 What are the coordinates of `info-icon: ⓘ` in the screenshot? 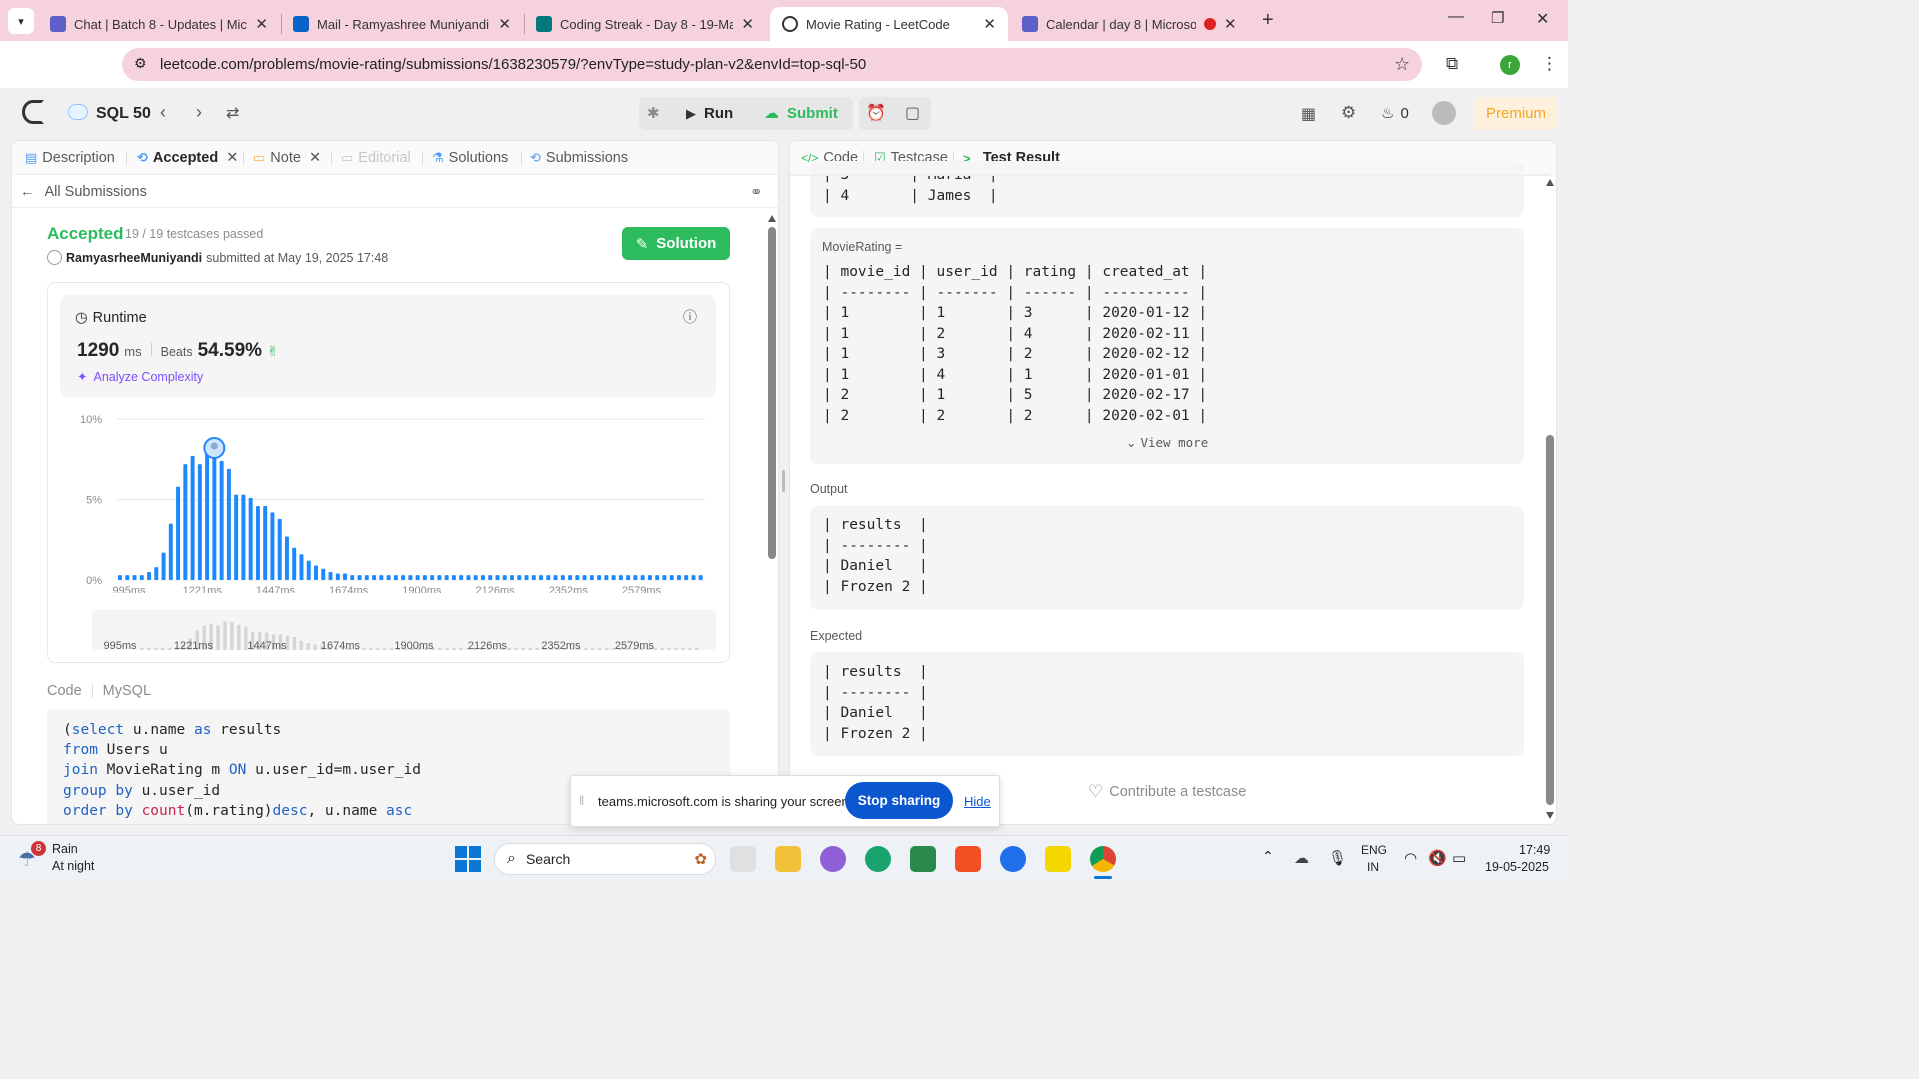 It's located at (690, 317).